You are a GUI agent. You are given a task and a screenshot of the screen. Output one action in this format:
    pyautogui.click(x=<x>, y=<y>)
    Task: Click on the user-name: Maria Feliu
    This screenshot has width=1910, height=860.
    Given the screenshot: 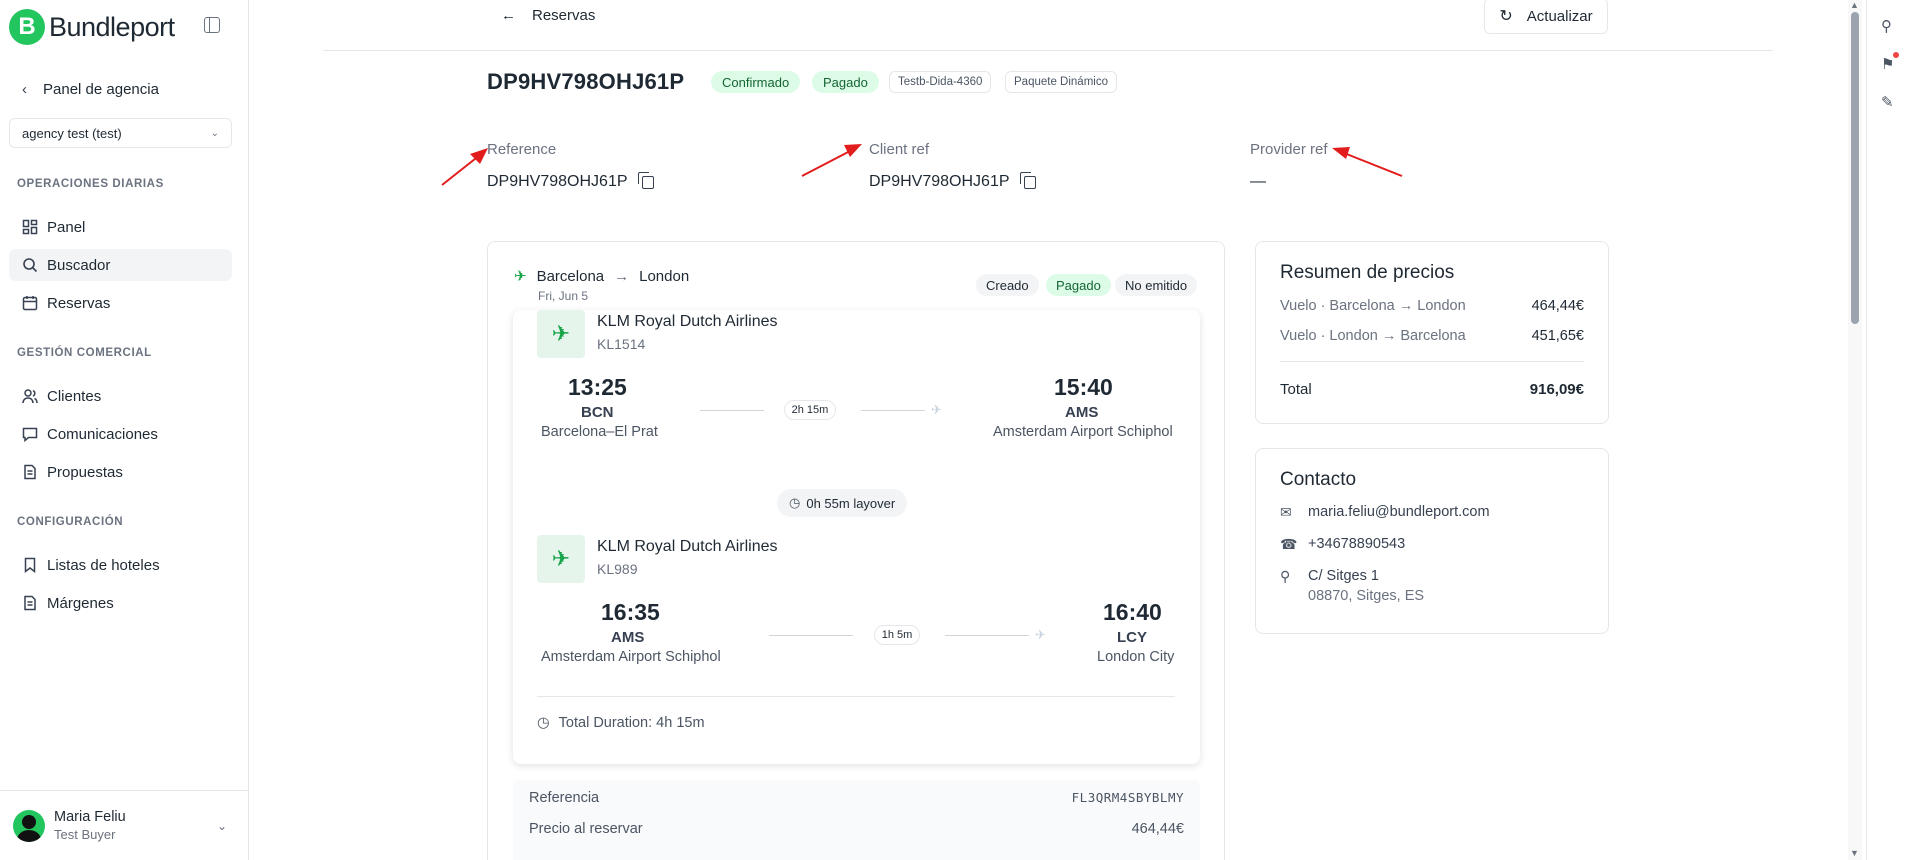 What is the action you would take?
    pyautogui.click(x=90, y=817)
    